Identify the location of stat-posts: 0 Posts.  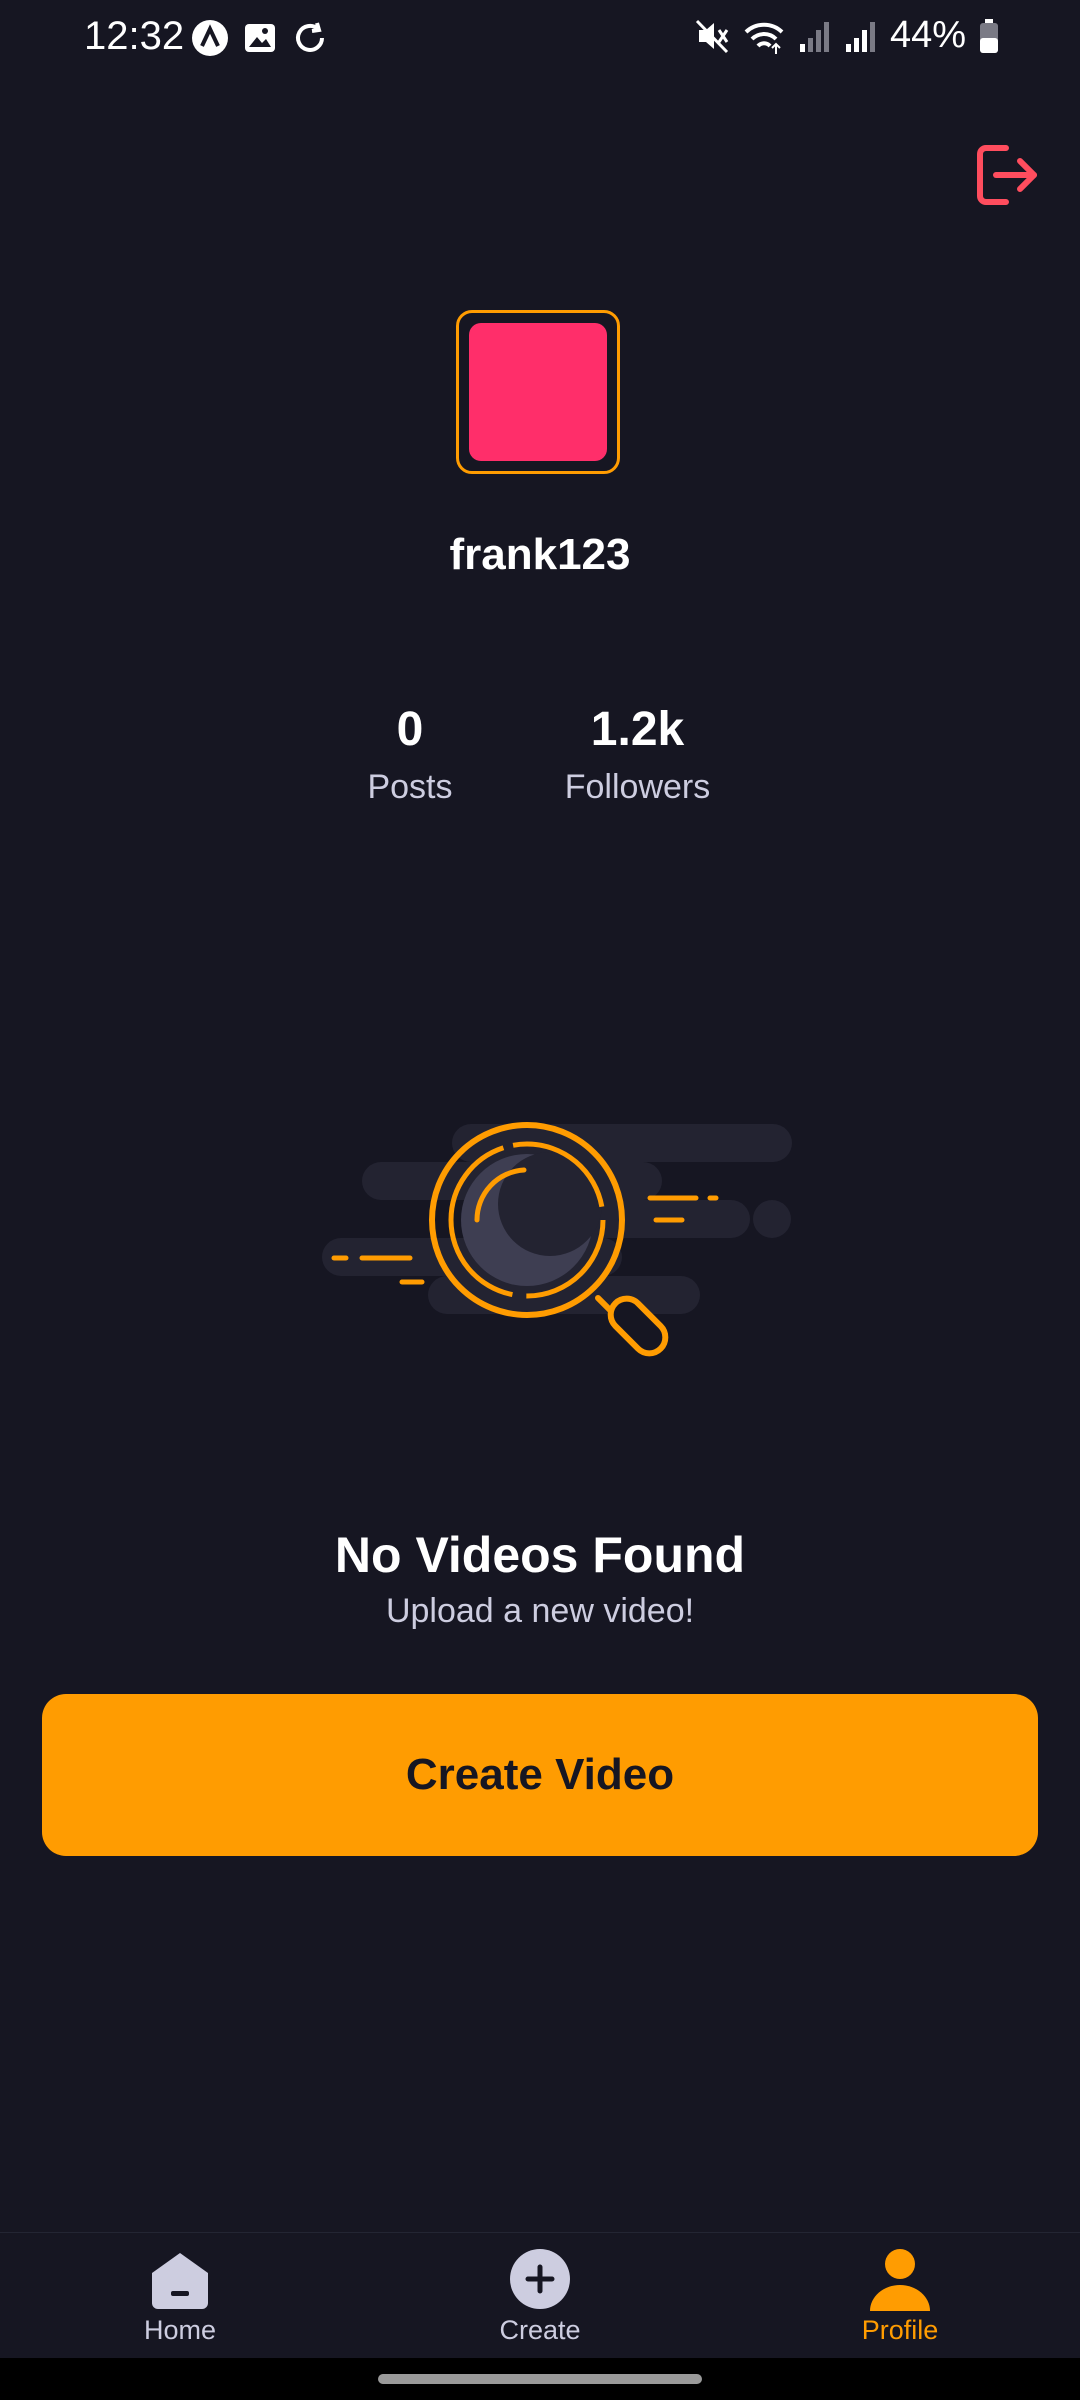
(410, 755).